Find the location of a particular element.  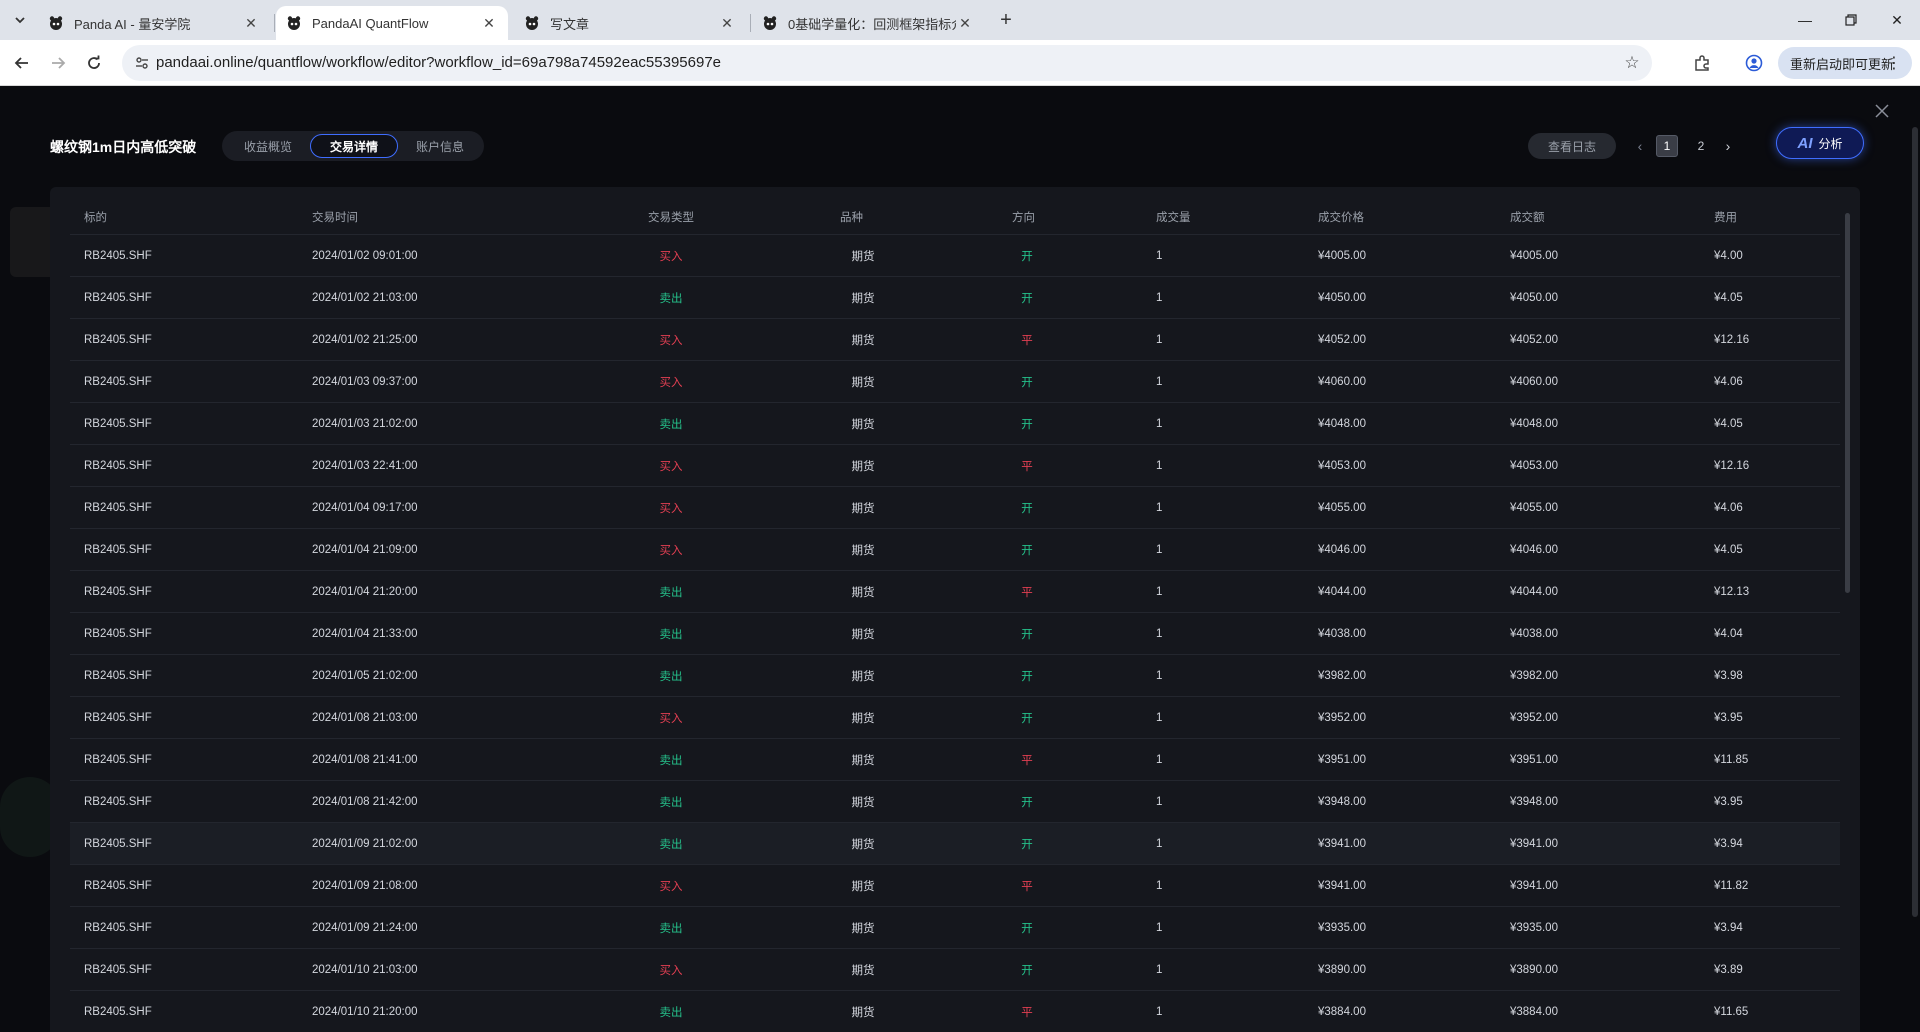

more-vert-icon: ⋮ is located at coordinates (1894, 63).